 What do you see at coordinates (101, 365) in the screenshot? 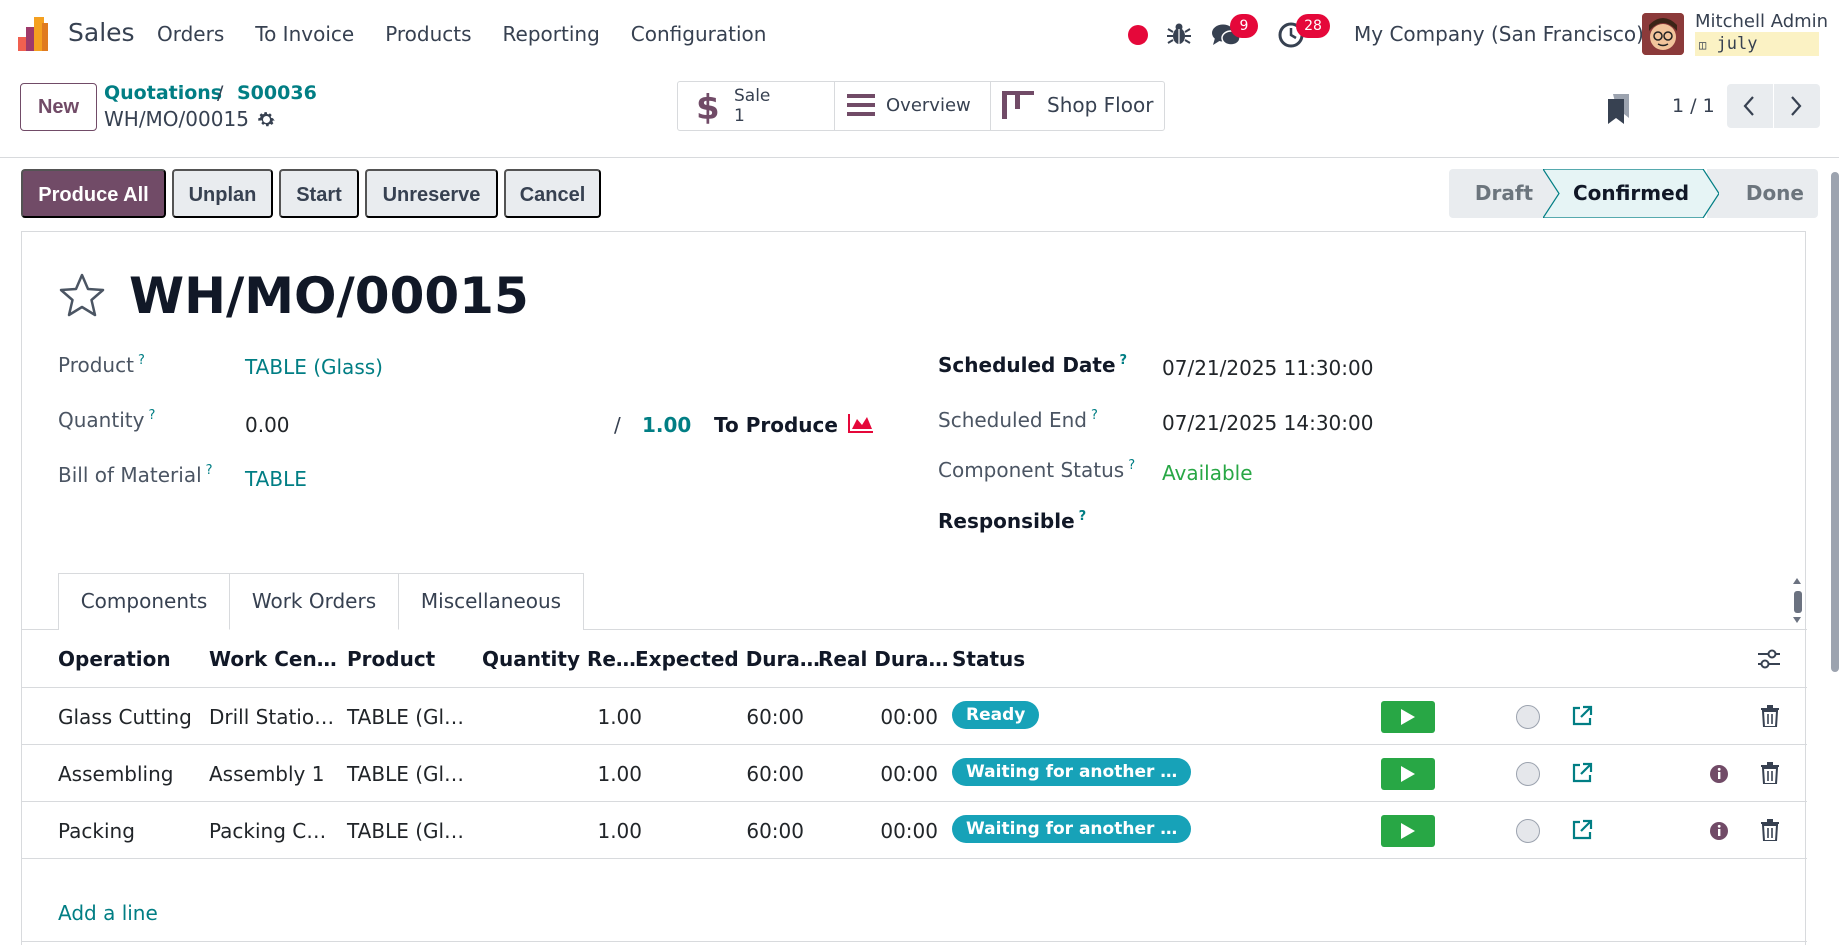
I see `product-label: Product?` at bounding box center [101, 365].